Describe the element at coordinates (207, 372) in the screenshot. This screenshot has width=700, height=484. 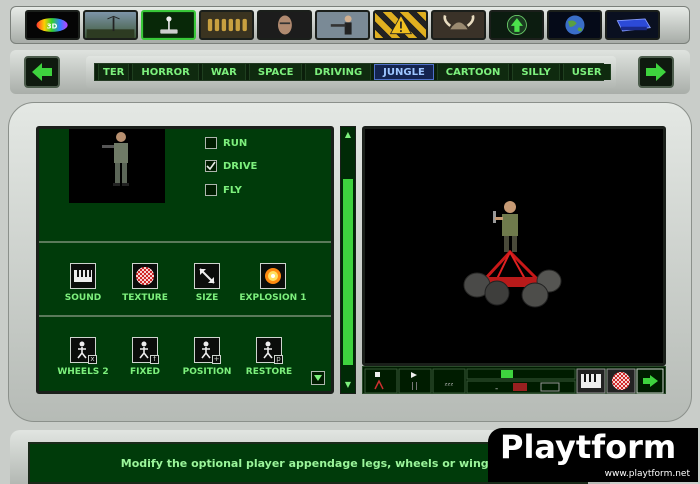
I see `position-label: POSITION` at that location.